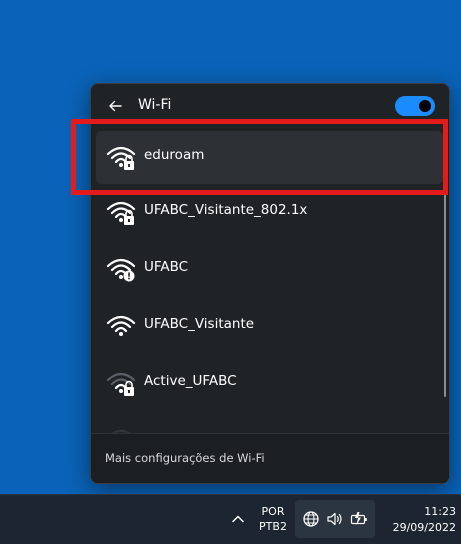 Image resolution: width=461 pixels, height=544 pixels. I want to click on taskbar: POR PTB2 11:23 29/09/2022, so click(230, 519).